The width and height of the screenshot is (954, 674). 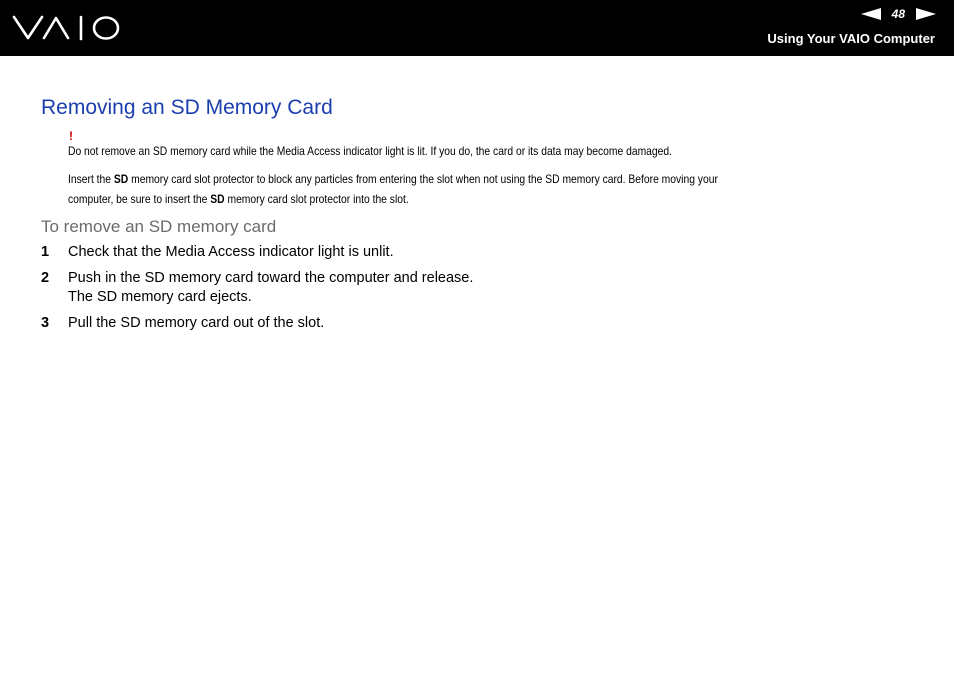 I want to click on page-navigation: 48, so click(x=898, y=14).